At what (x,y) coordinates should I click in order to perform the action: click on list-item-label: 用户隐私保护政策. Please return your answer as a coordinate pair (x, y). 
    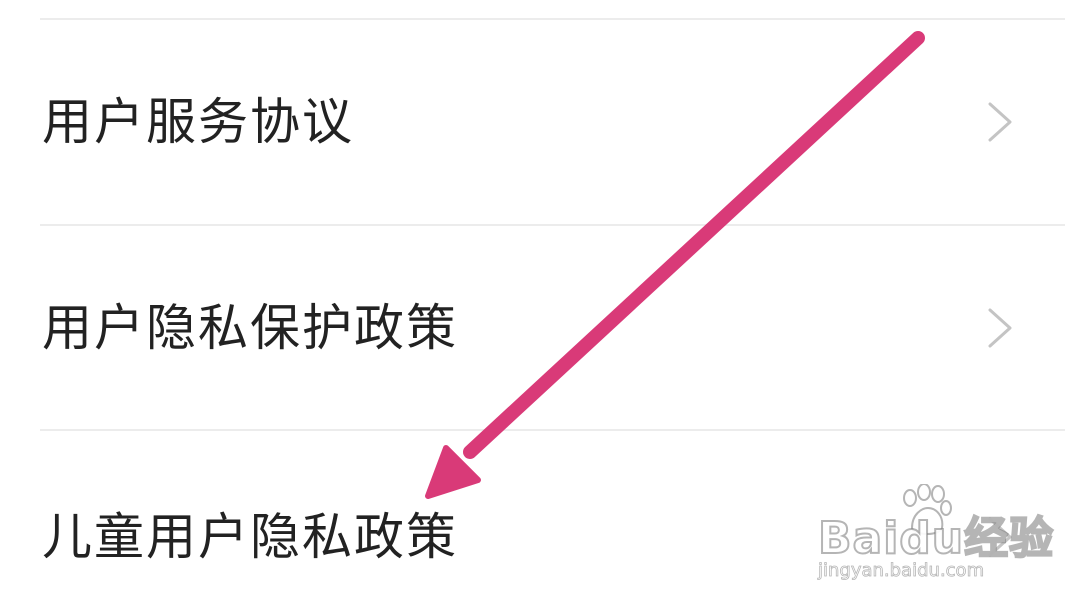
    Looking at the image, I should click on (250, 328).